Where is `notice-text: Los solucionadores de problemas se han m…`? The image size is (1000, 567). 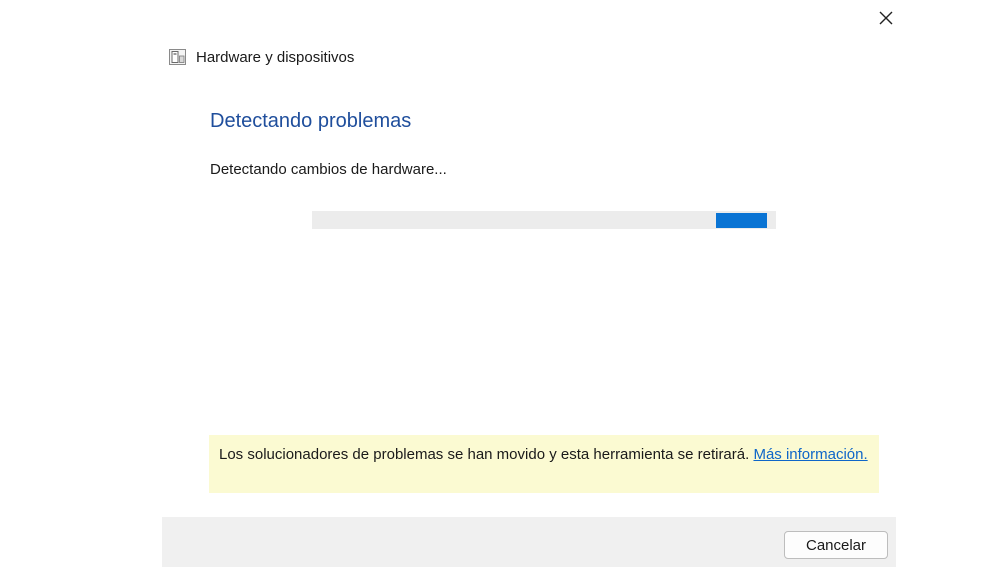 notice-text: Los solucionadores de problemas se han m… is located at coordinates (486, 454).